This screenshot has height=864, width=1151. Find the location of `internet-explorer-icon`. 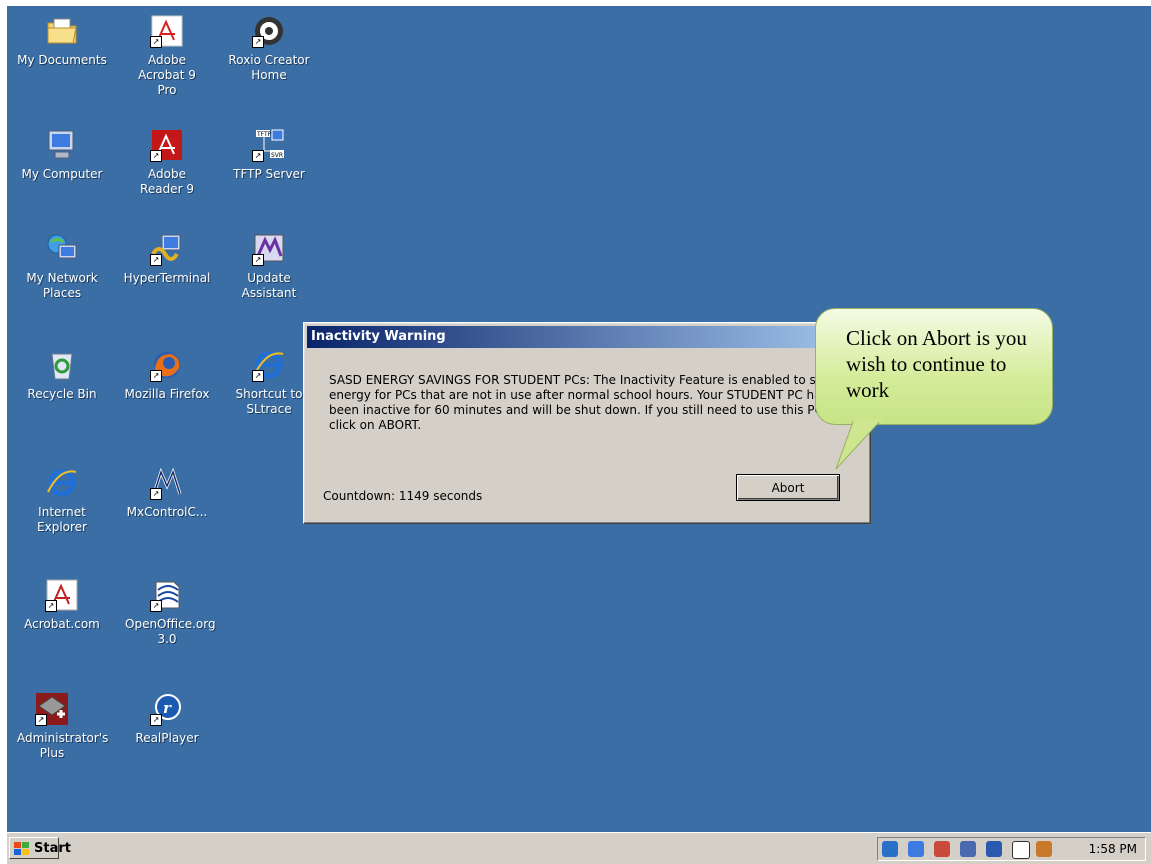

internet-explorer-icon is located at coordinates (62, 483).